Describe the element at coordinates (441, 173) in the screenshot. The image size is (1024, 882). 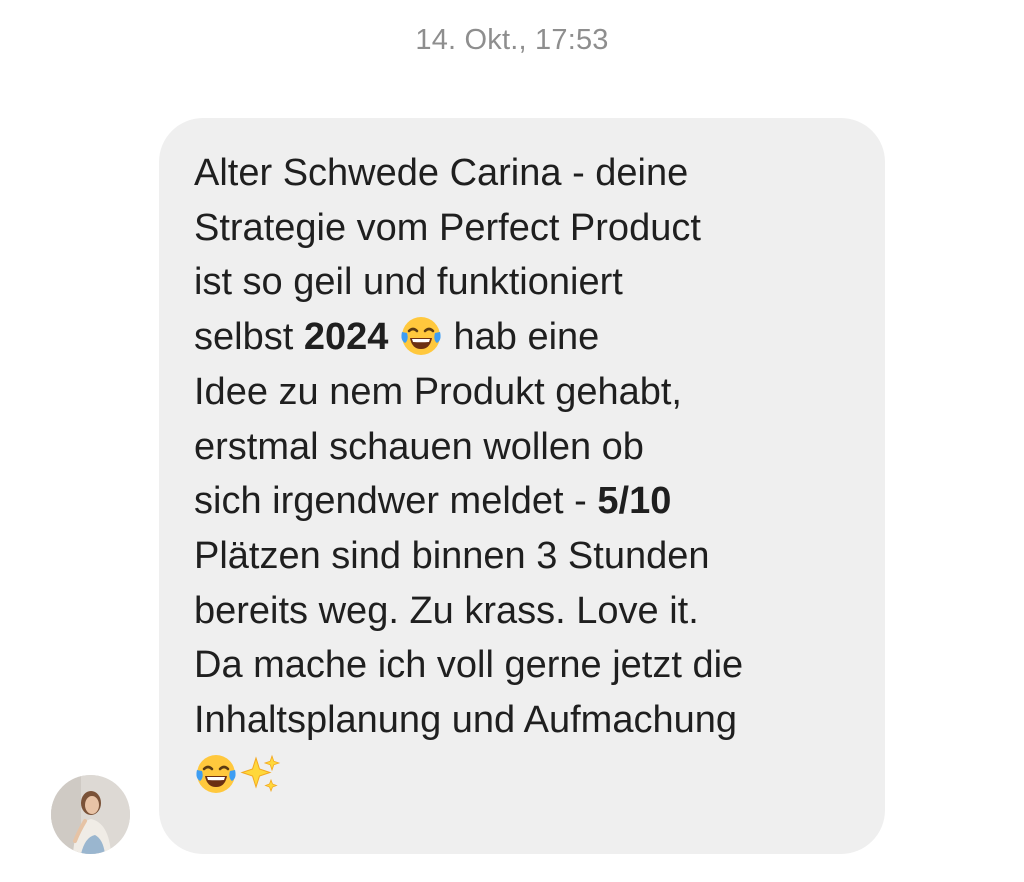
I see `message-line: Alter Schwede Carina - deine` at that location.